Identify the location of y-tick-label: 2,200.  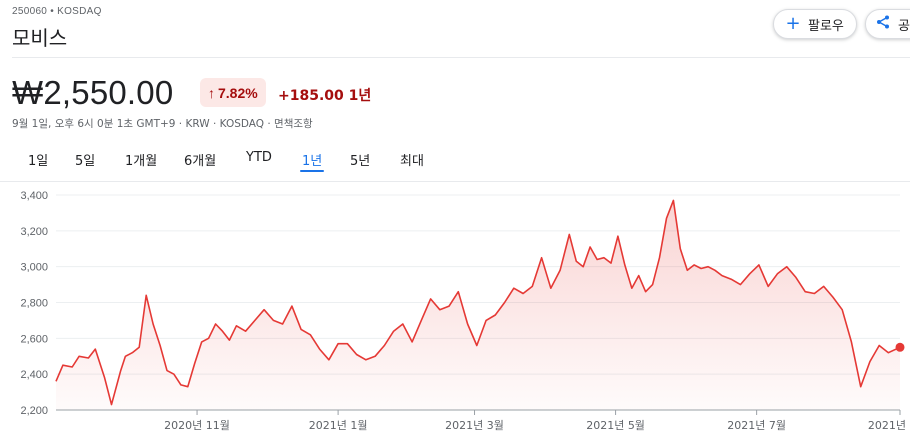
(34, 411).